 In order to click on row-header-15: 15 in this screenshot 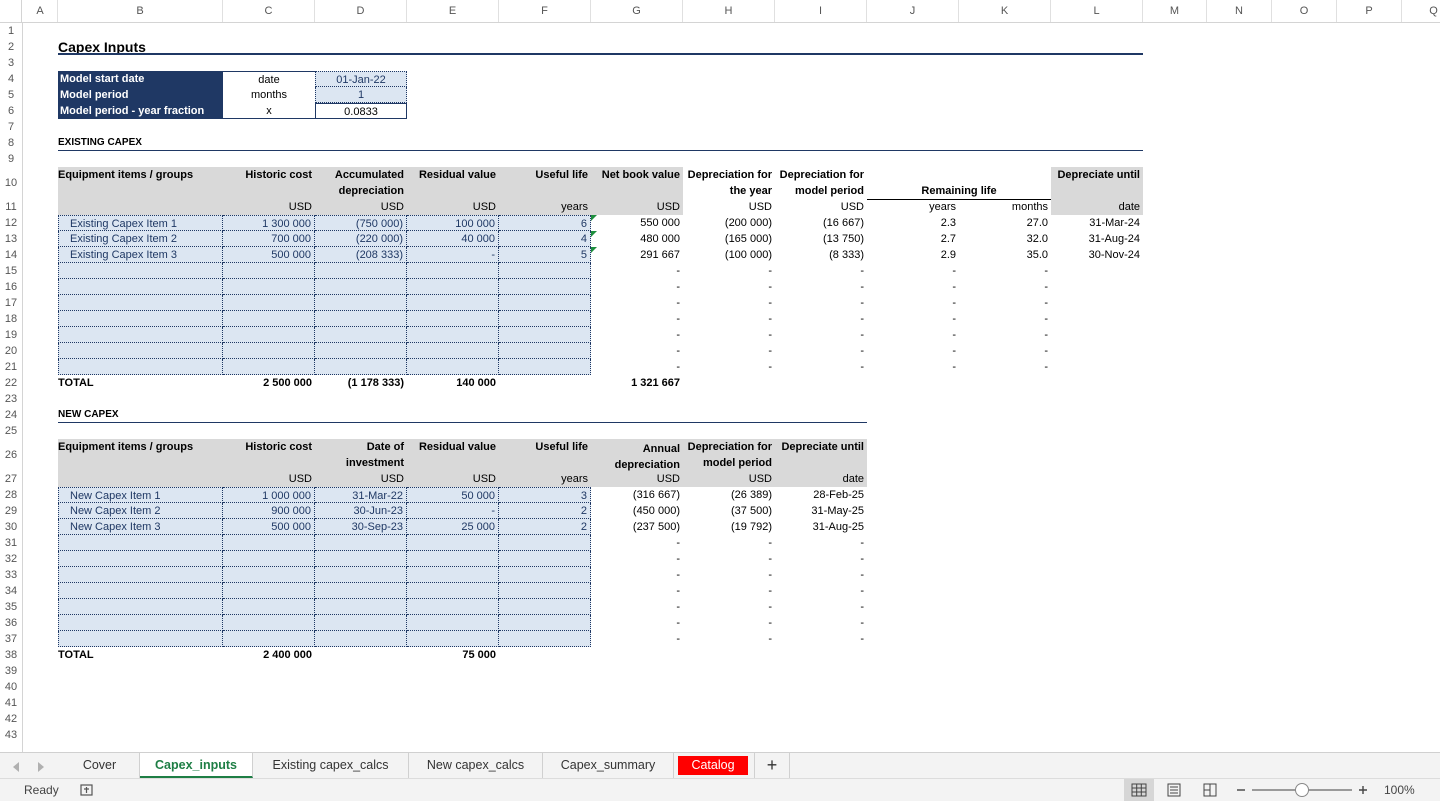, I will do `click(11, 271)`.